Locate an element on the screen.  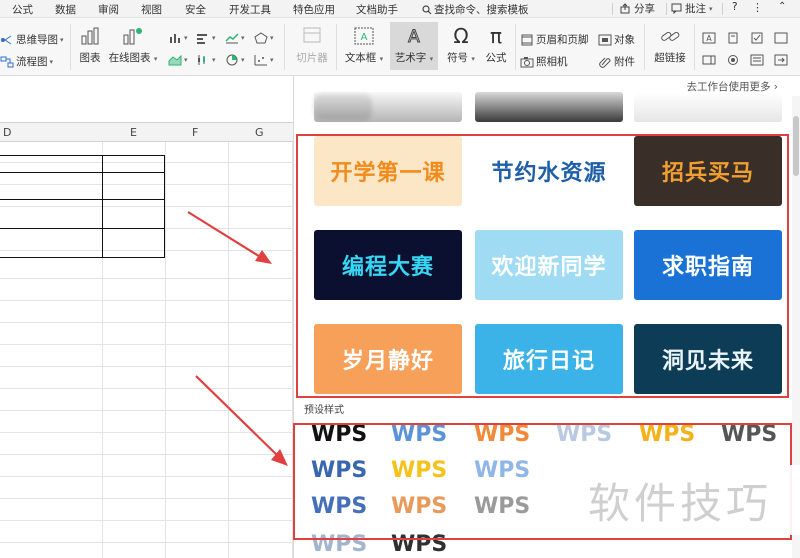
stock-chart-icon is located at coordinates (201, 60).